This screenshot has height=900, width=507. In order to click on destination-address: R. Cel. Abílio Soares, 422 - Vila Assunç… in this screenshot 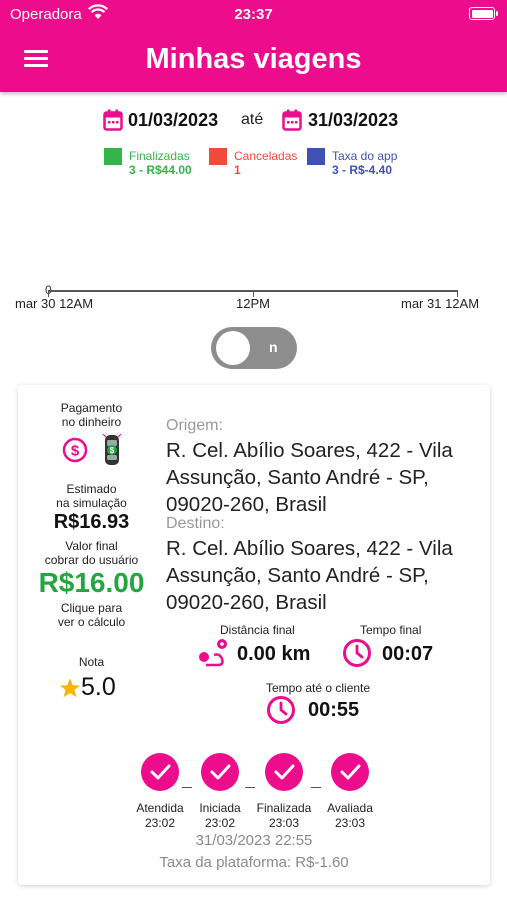, I will do `click(309, 575)`.